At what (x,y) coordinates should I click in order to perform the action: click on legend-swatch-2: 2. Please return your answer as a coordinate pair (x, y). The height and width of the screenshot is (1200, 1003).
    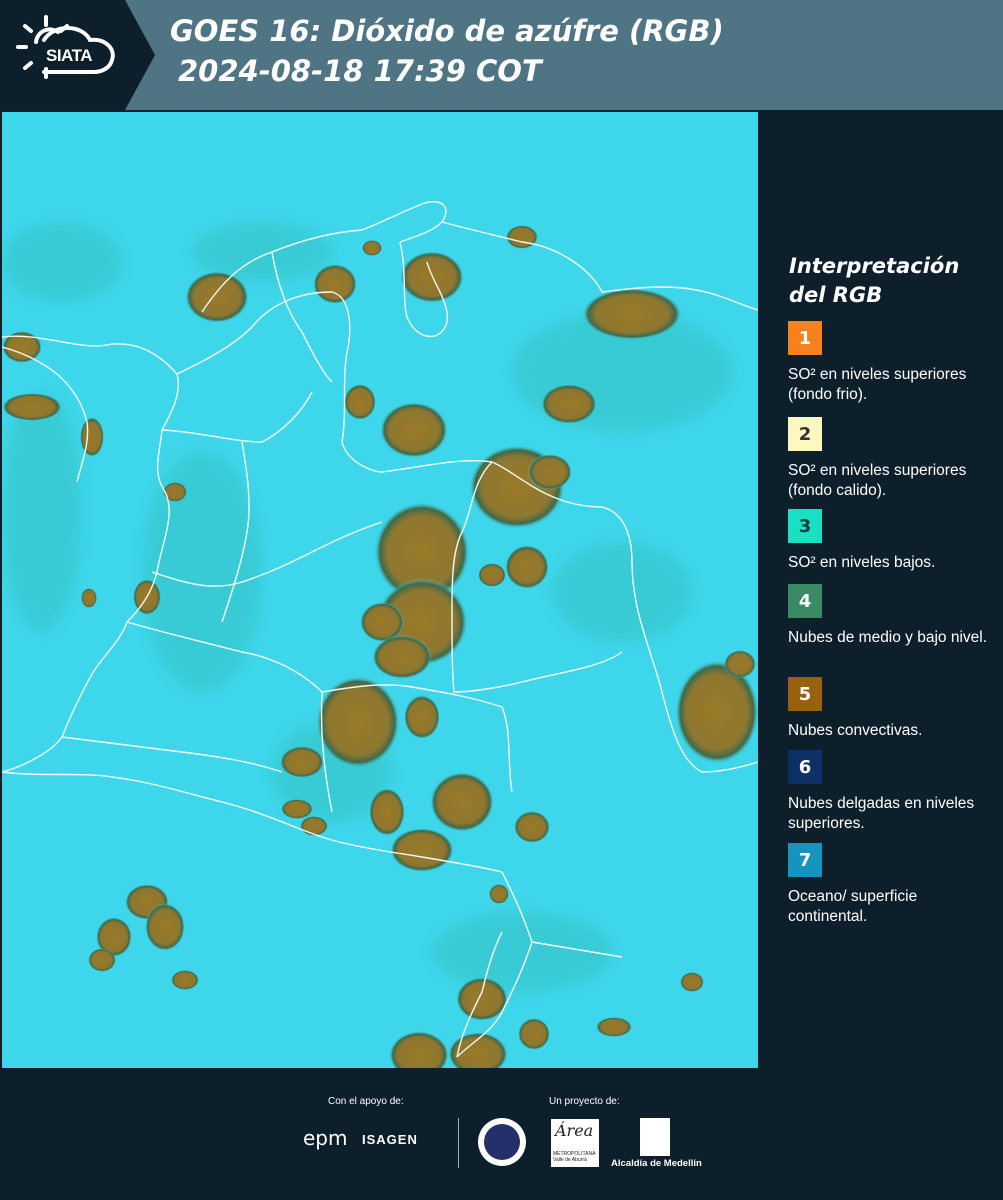
    Looking at the image, I should click on (805, 434).